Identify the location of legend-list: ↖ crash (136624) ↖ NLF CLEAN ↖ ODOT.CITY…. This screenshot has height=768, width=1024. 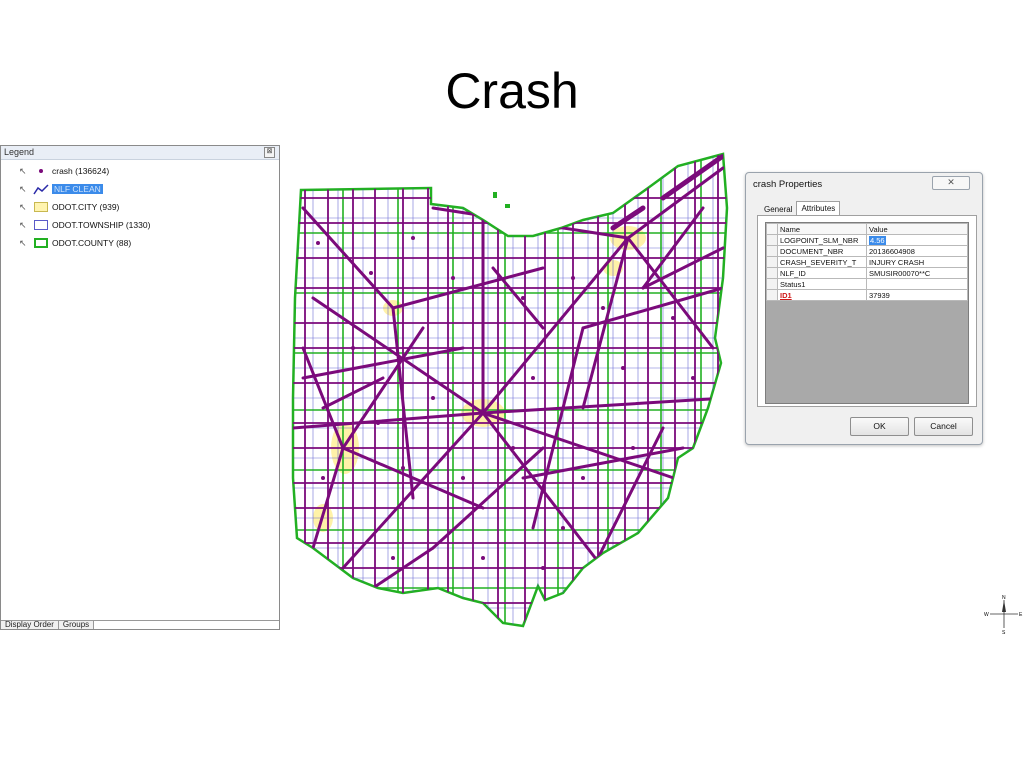
(140, 206).